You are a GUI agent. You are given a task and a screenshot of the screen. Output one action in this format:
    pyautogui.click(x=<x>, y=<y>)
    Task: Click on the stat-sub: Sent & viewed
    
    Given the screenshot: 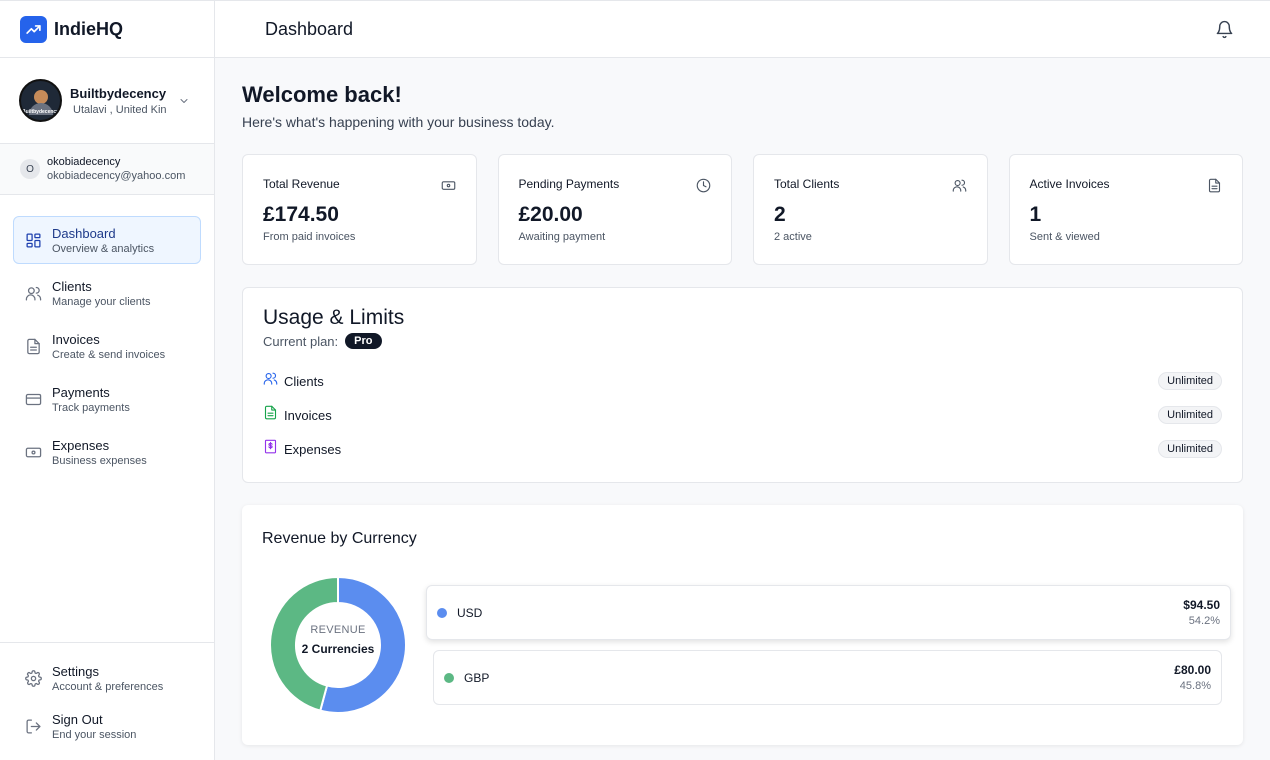 What is the action you would take?
    pyautogui.click(x=1064, y=237)
    